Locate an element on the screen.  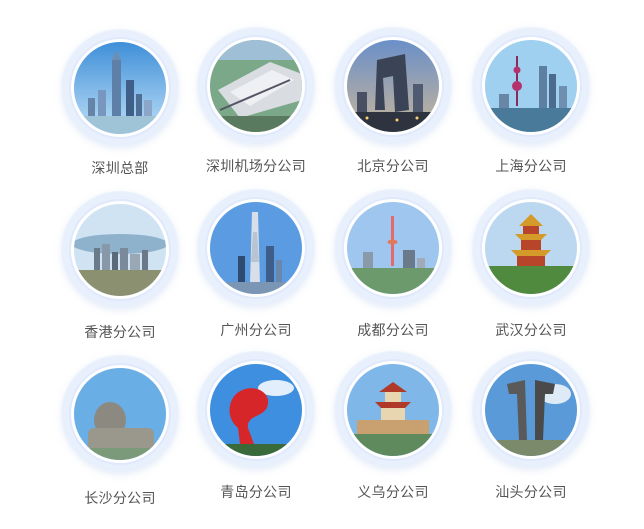
office-name: 深圳机场分公司 is located at coordinates (256, 167).